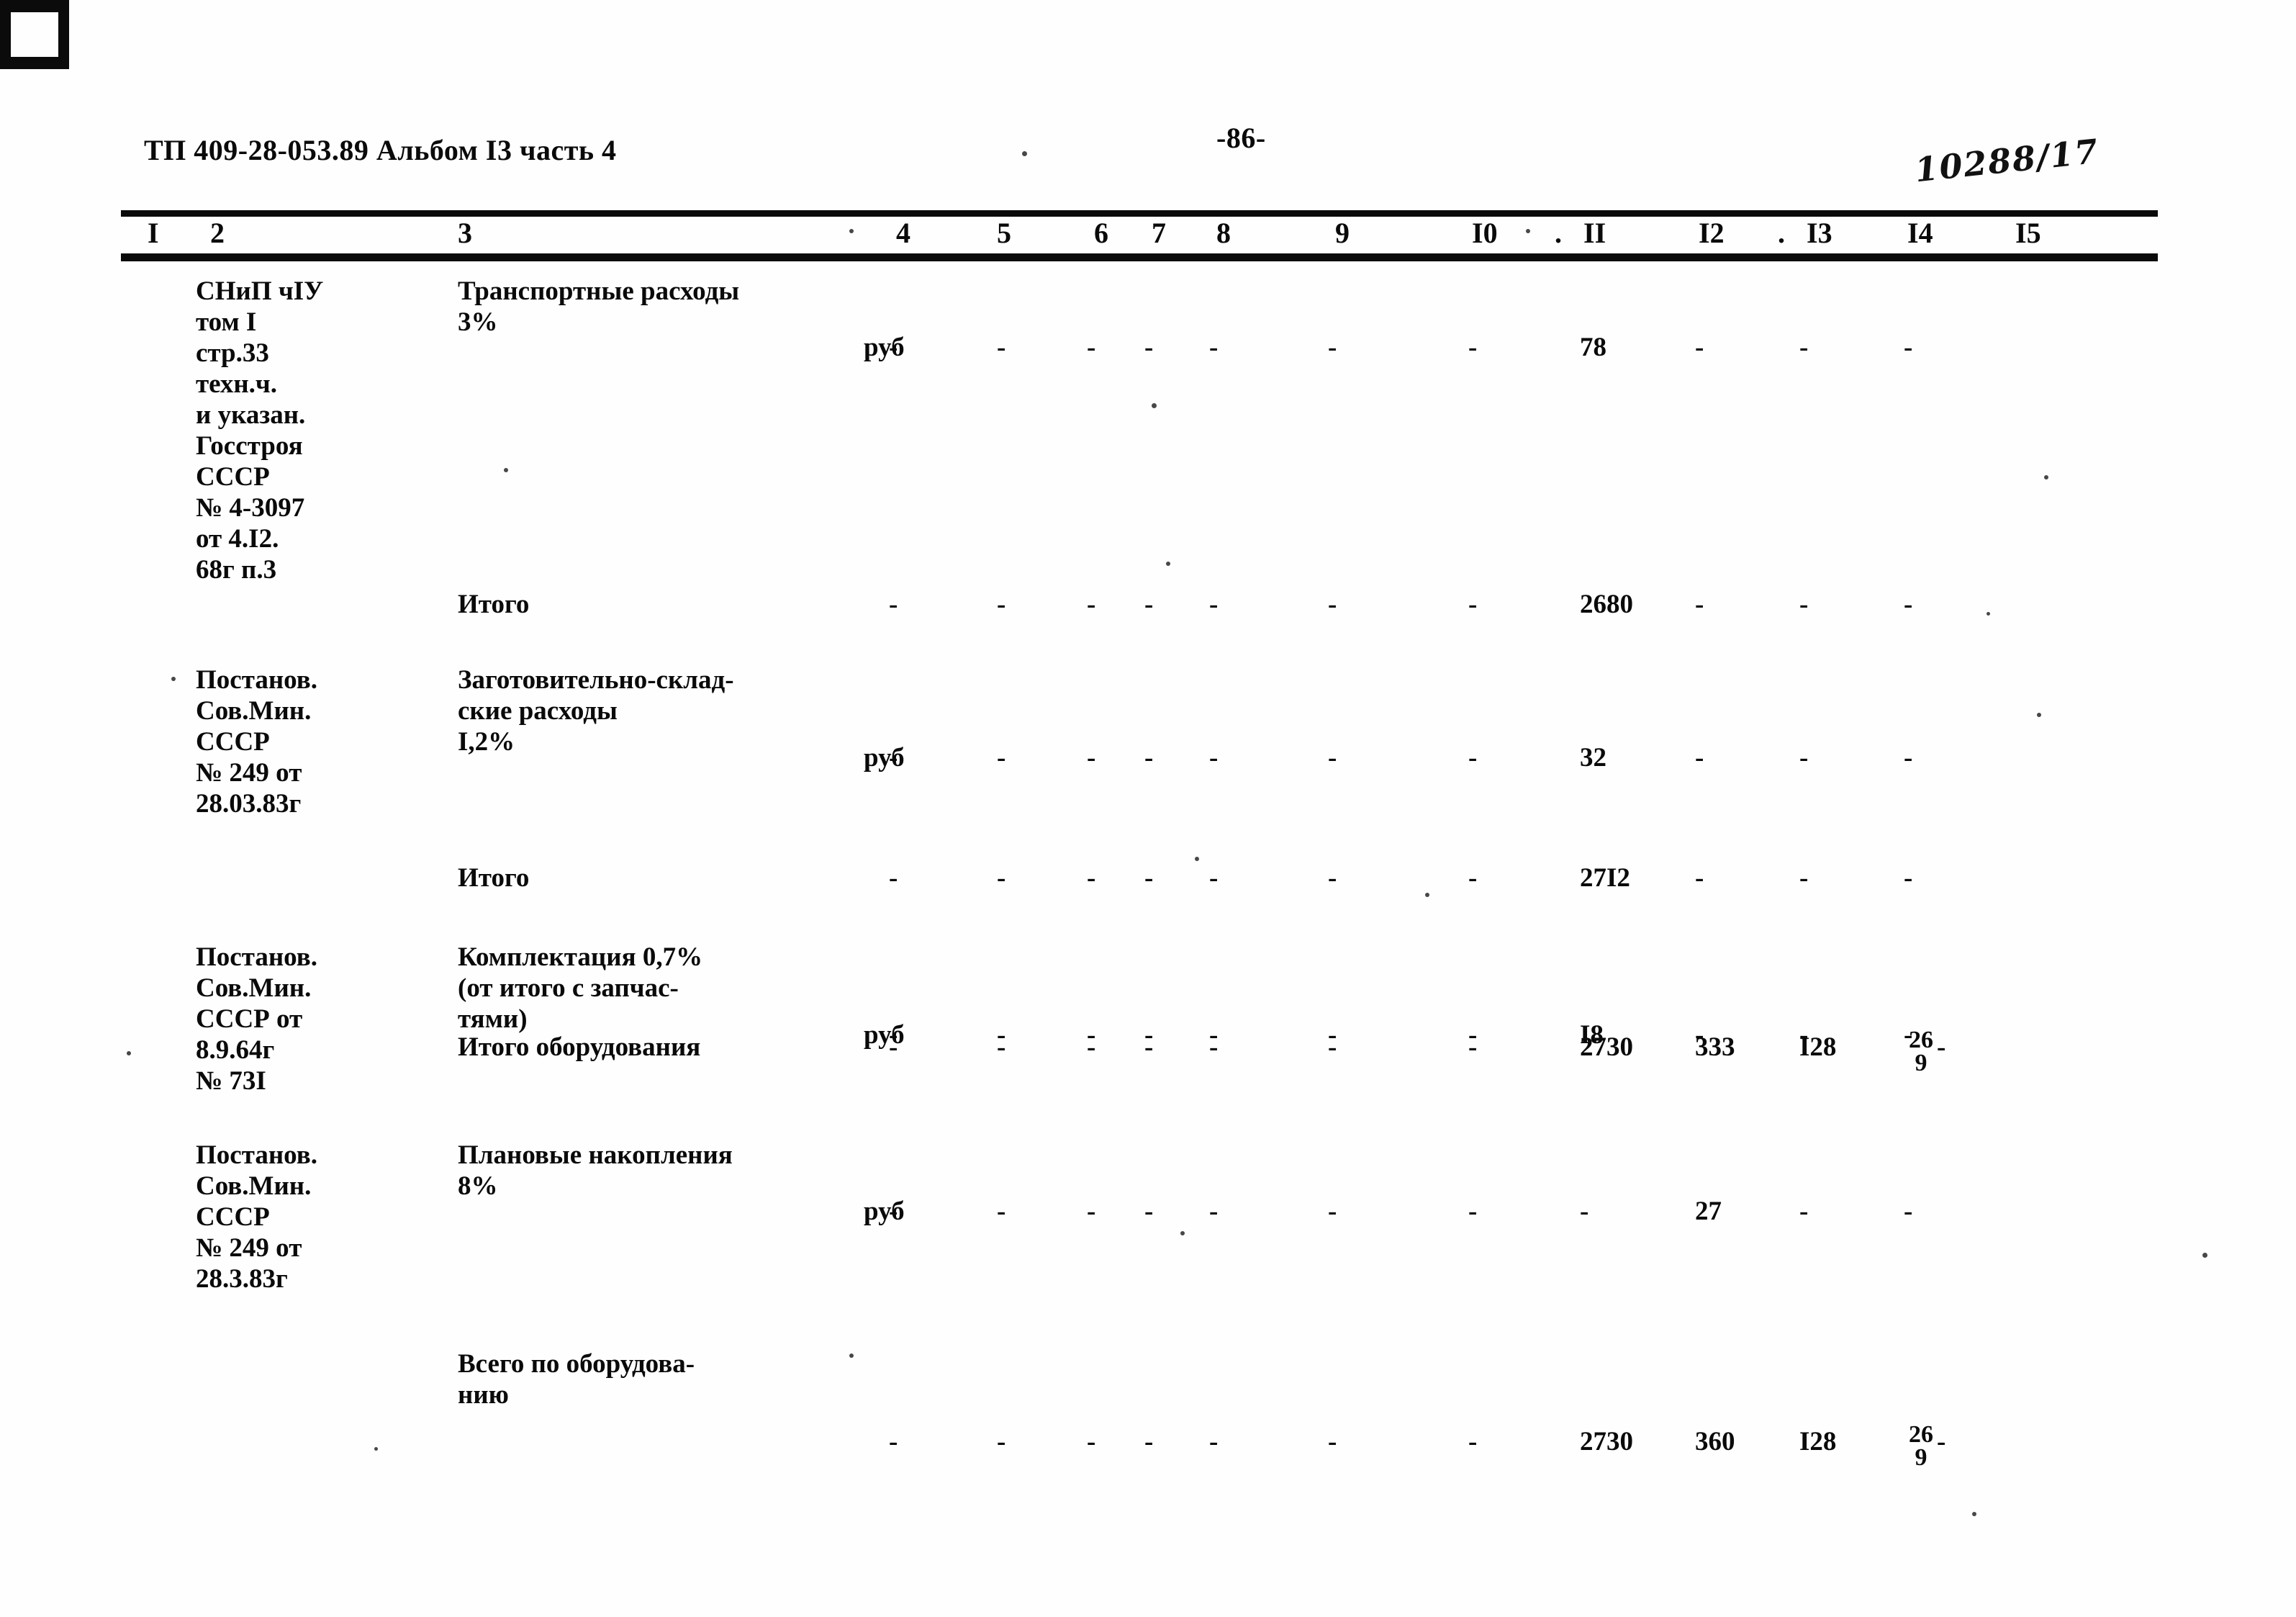 The height and width of the screenshot is (1617, 2296). Describe the element at coordinates (1819, 233) in the screenshot. I see `column-header-I3: I3` at that location.